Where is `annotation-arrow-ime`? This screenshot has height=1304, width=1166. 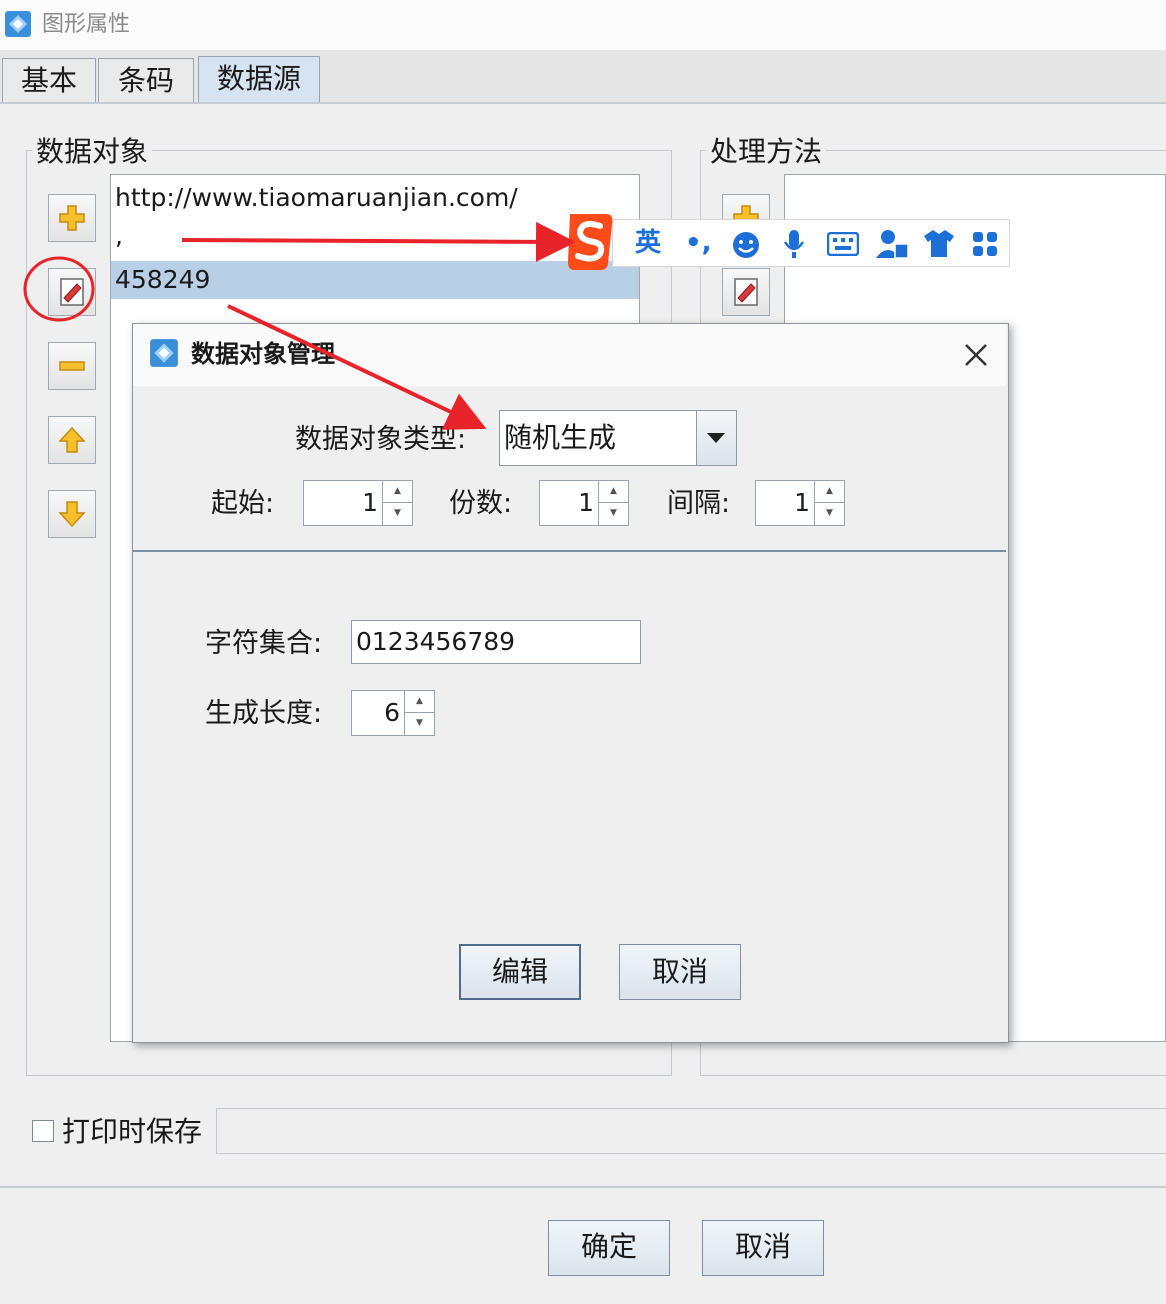 annotation-arrow-ime is located at coordinates (378, 241).